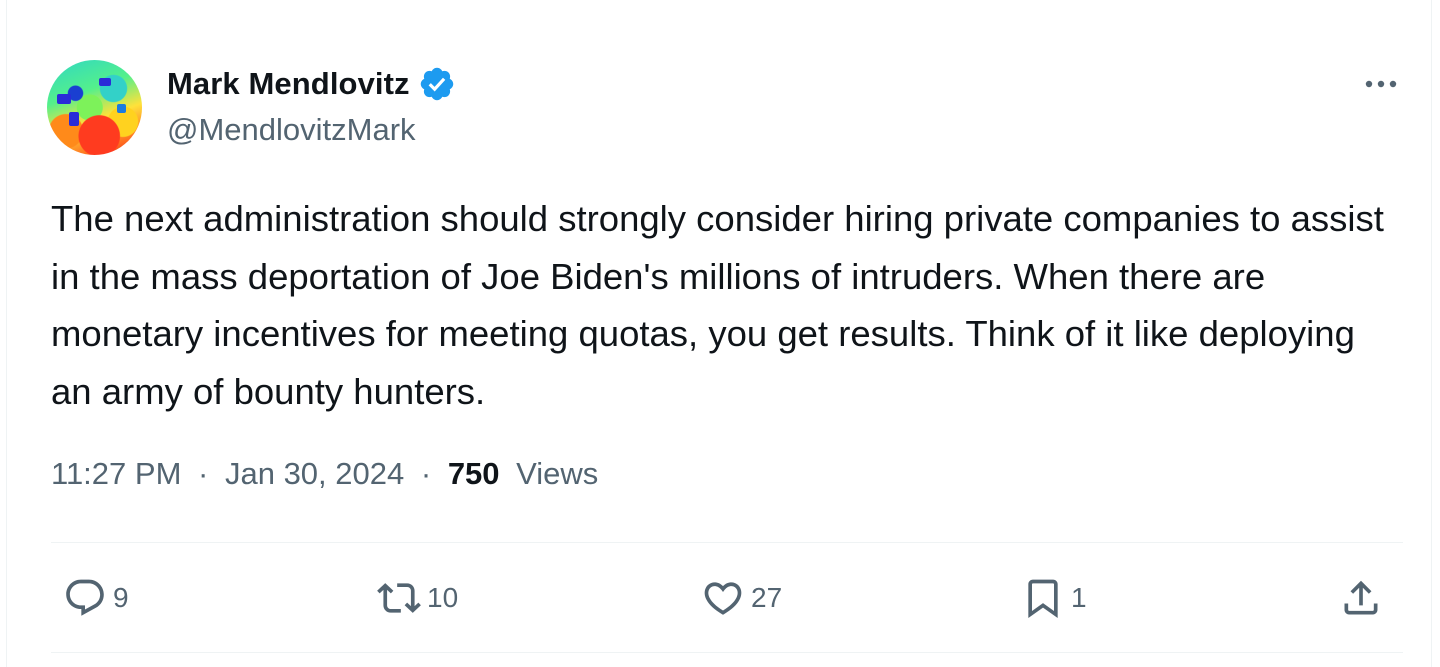 This screenshot has width=1440, height=667. I want to click on tweet-meta: 11:27 PM · Jan 30, 2024 · 750 Views, so click(324, 474).